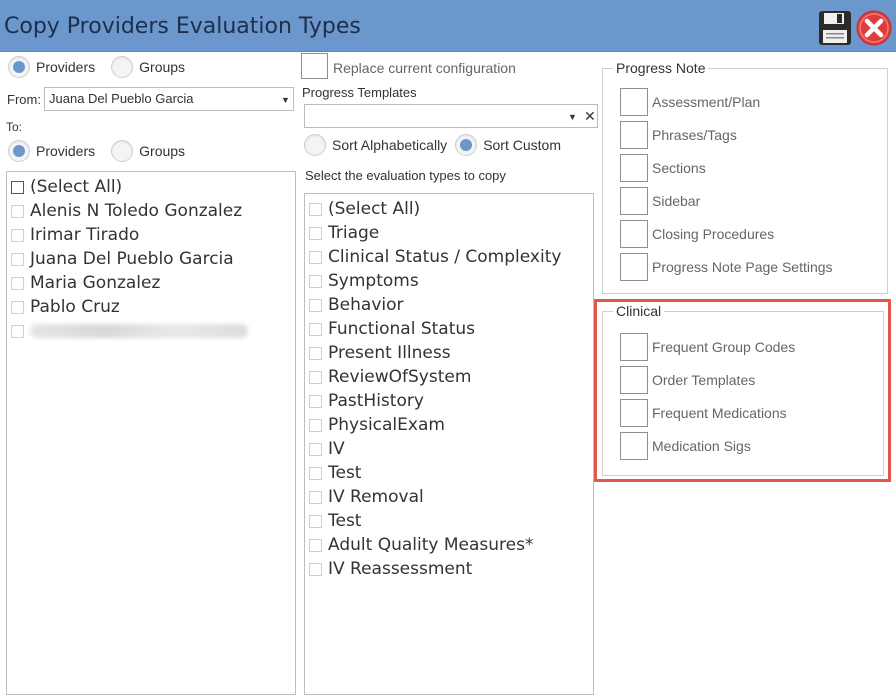  What do you see at coordinates (685, 446) in the screenshot?
I see `clinical-option-row: Medication Sigs` at bounding box center [685, 446].